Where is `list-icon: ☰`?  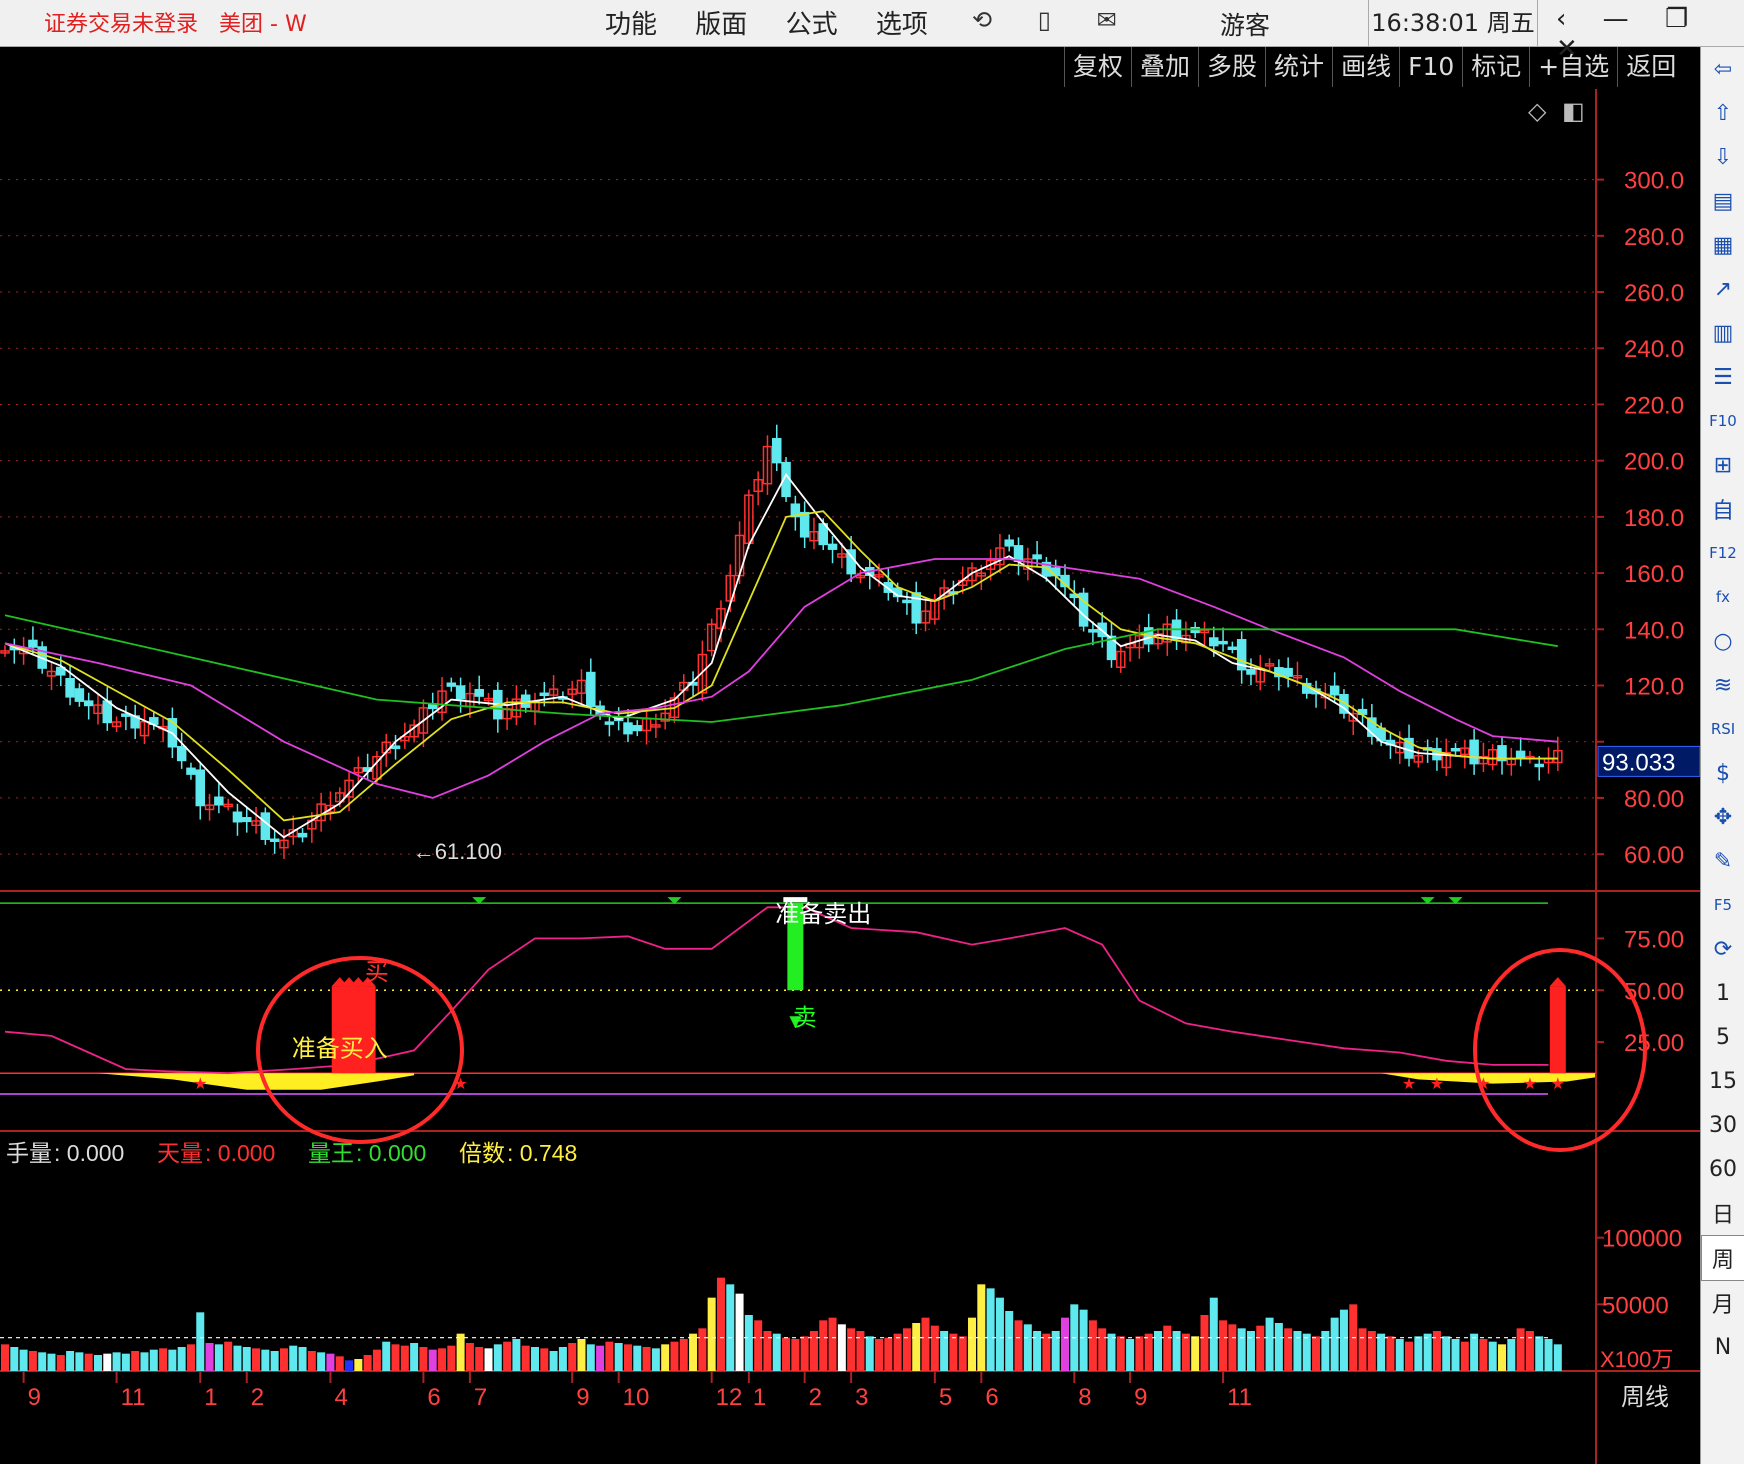
list-icon: ☰ is located at coordinates (1722, 377).